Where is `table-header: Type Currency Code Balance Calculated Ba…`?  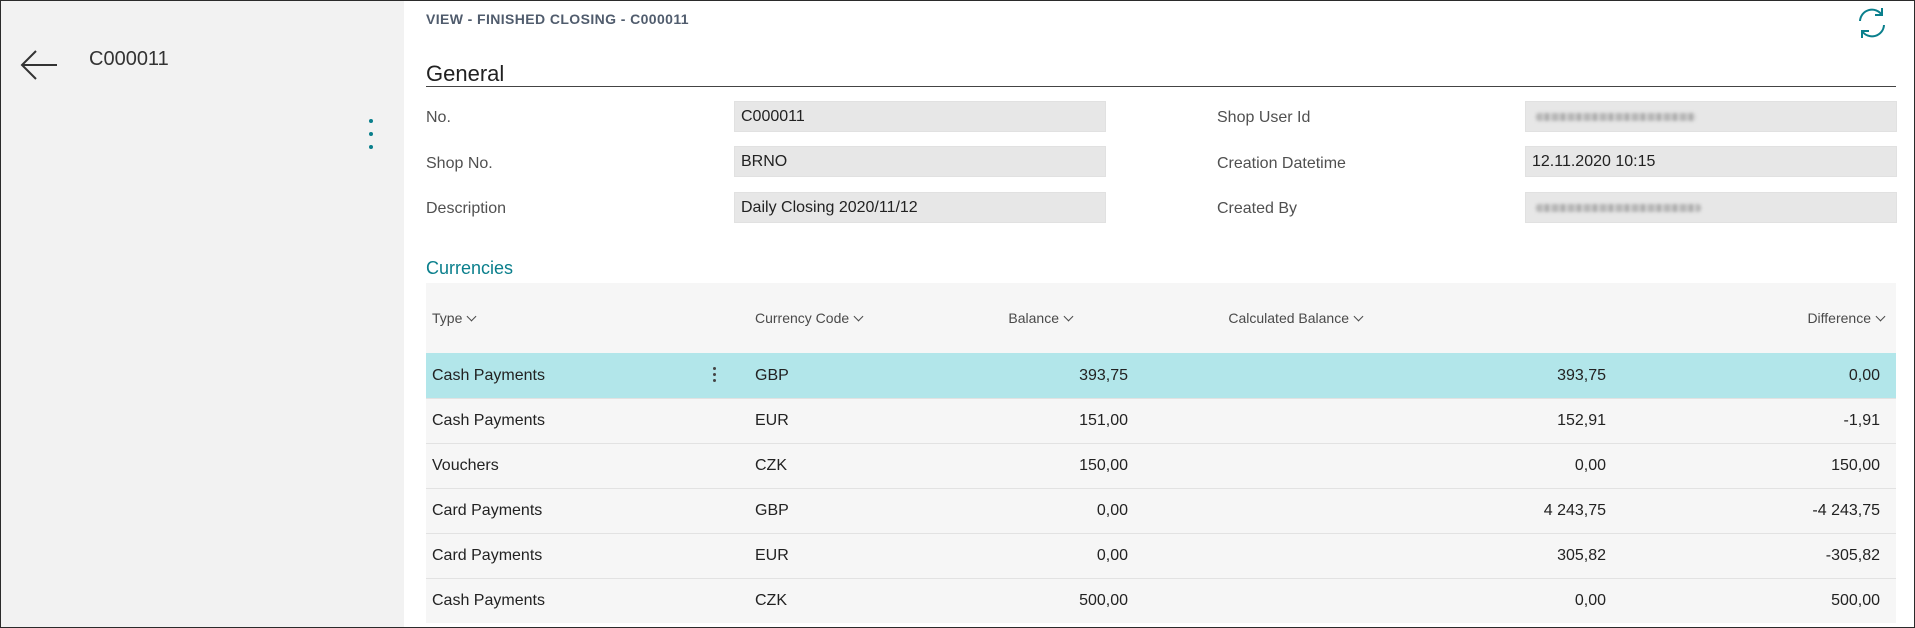 table-header: Type Currency Code Balance Calculated Ba… is located at coordinates (1161, 318).